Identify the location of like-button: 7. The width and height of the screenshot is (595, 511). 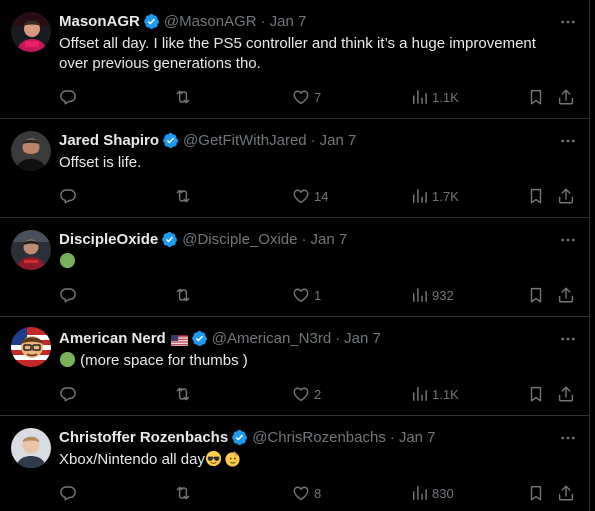
(306, 97).